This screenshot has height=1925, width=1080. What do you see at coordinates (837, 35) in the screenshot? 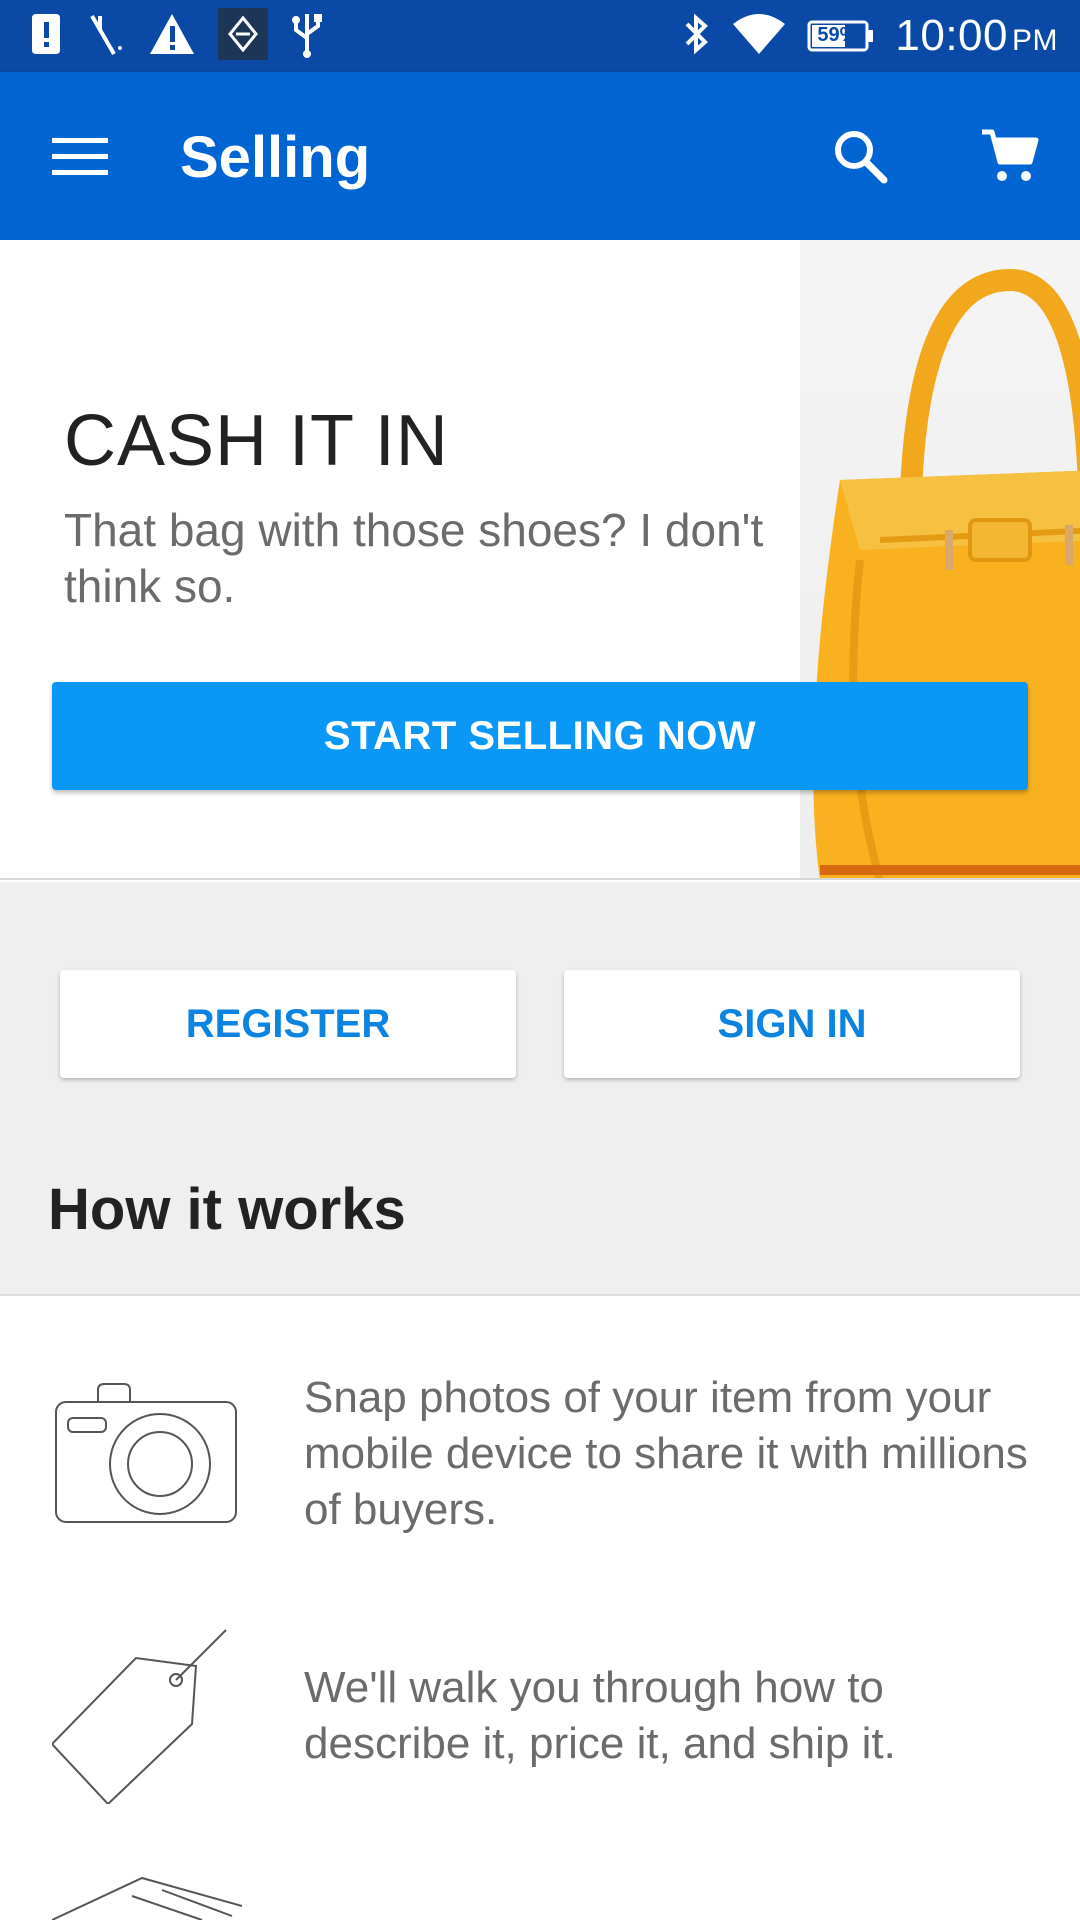
I see `battery-percent: 59%` at bounding box center [837, 35].